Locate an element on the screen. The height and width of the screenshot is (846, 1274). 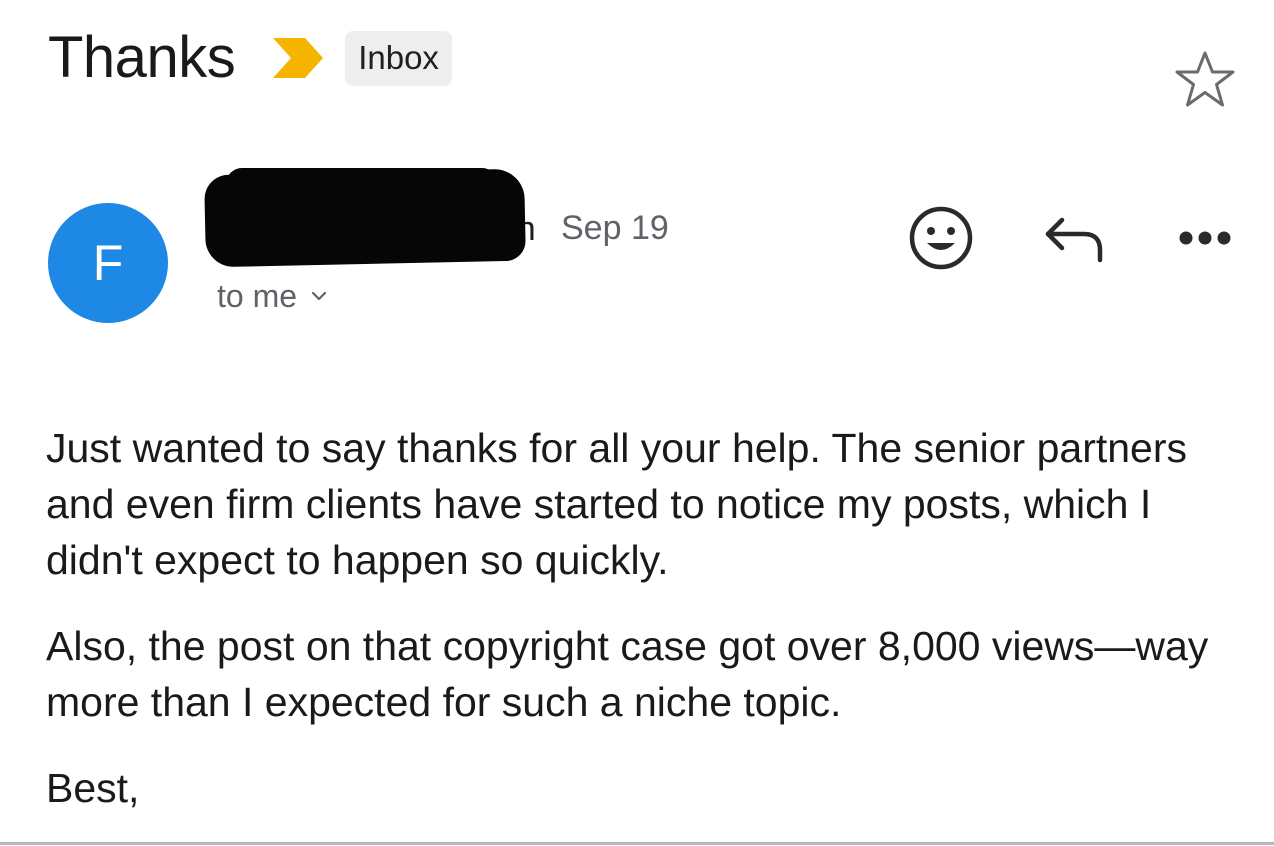
reply-icon is located at coordinates (1074, 239).